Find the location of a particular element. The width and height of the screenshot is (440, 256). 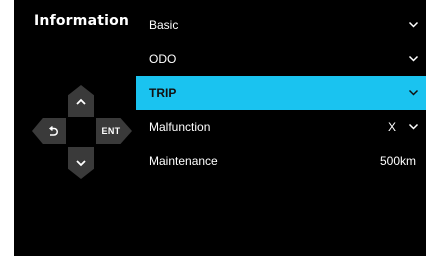

page-title: Information is located at coordinates (82, 21).